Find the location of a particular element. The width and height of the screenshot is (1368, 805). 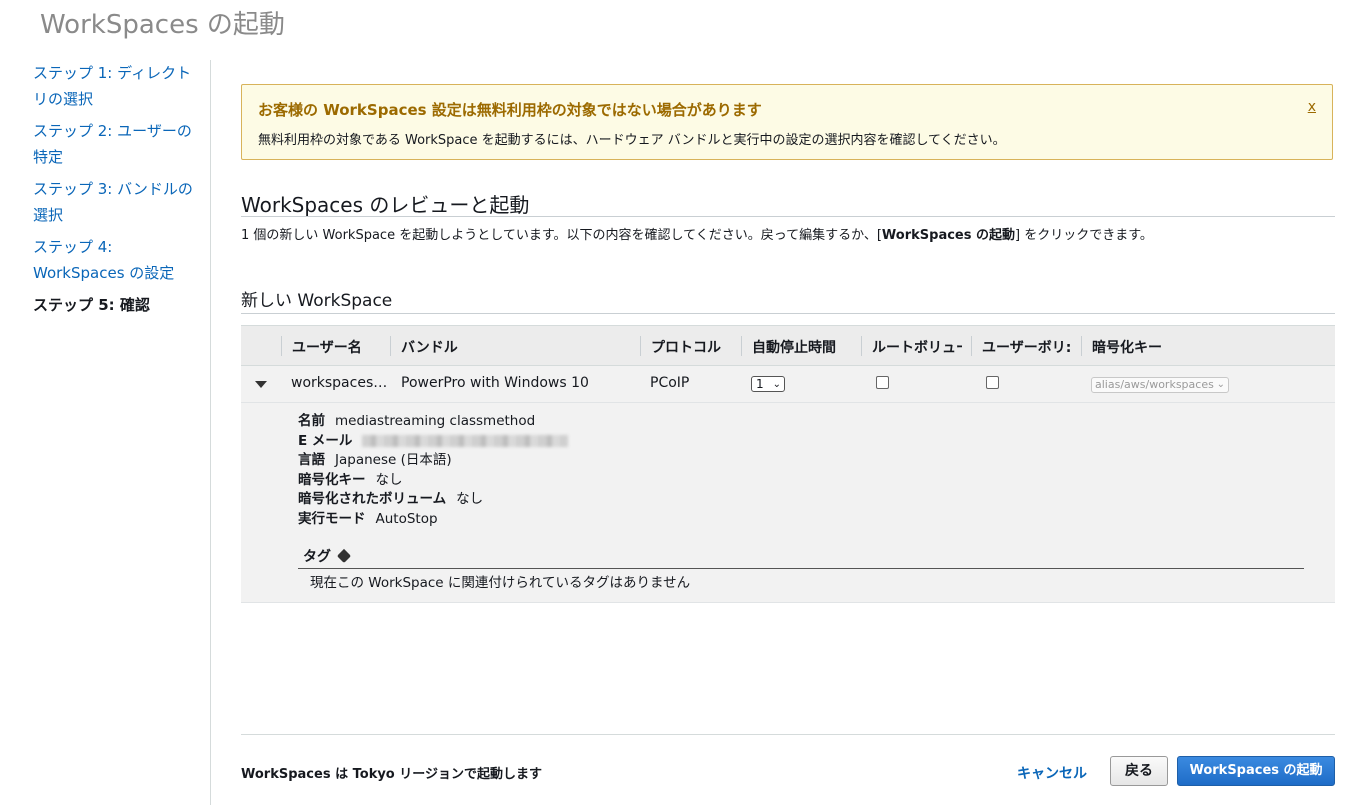

back-button: 戻る is located at coordinates (1139, 771).